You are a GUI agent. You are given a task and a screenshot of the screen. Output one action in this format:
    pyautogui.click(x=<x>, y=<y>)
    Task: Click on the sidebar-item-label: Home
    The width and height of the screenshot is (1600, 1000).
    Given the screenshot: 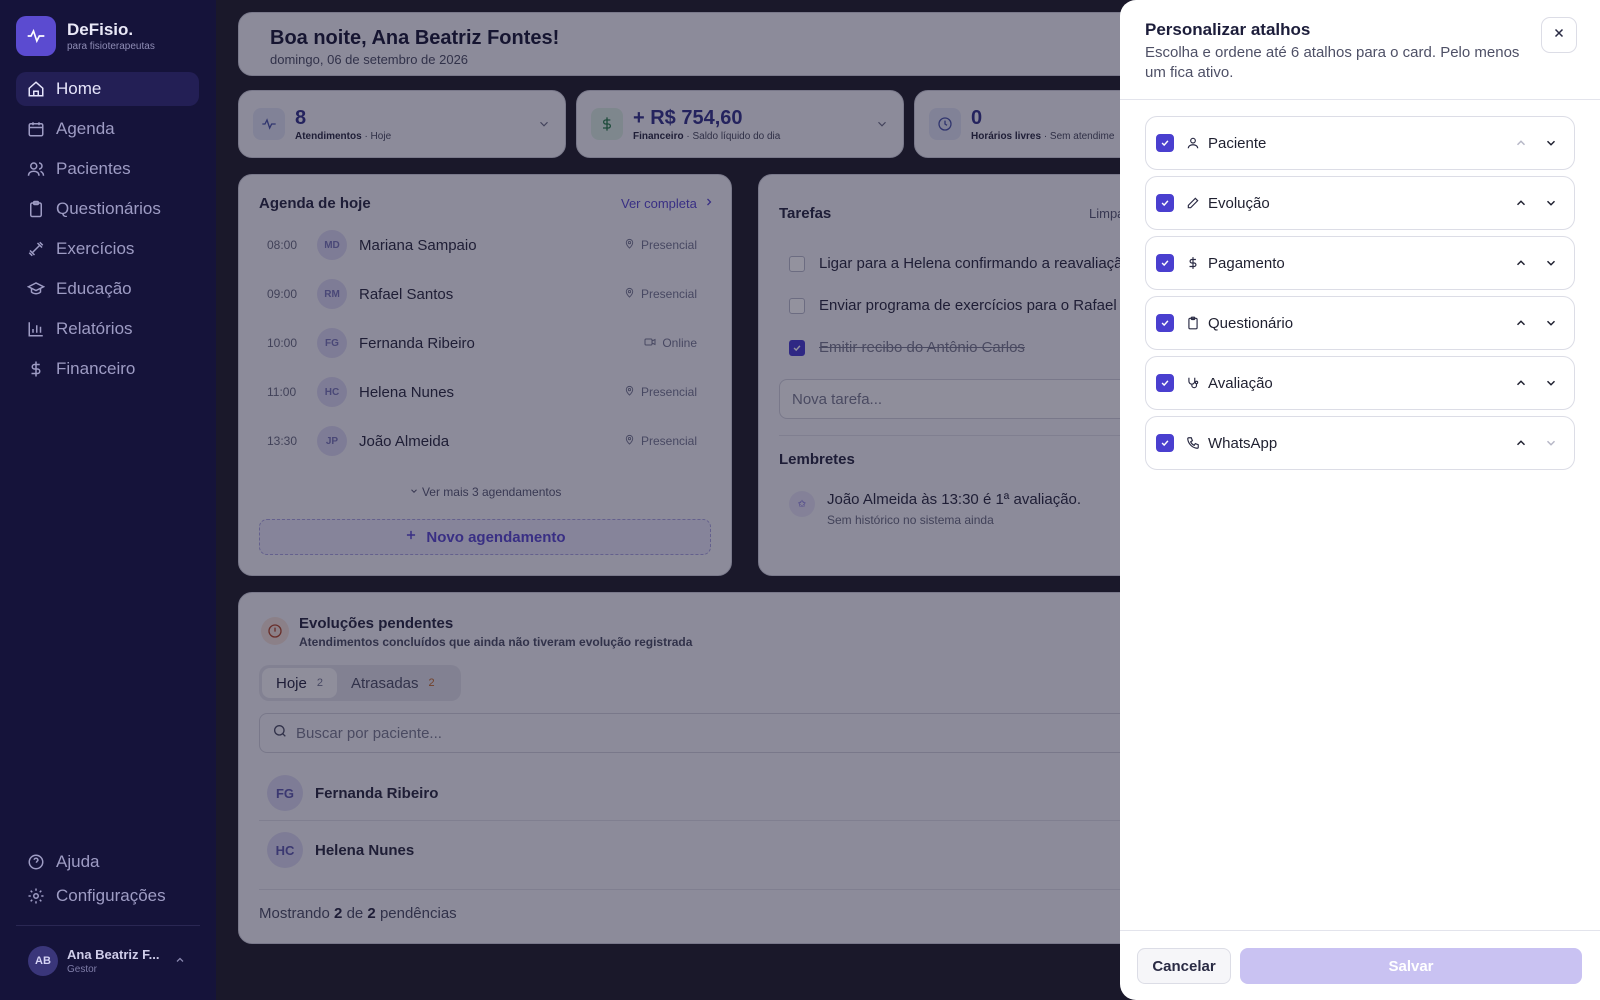 What is the action you would take?
    pyautogui.click(x=79, y=88)
    